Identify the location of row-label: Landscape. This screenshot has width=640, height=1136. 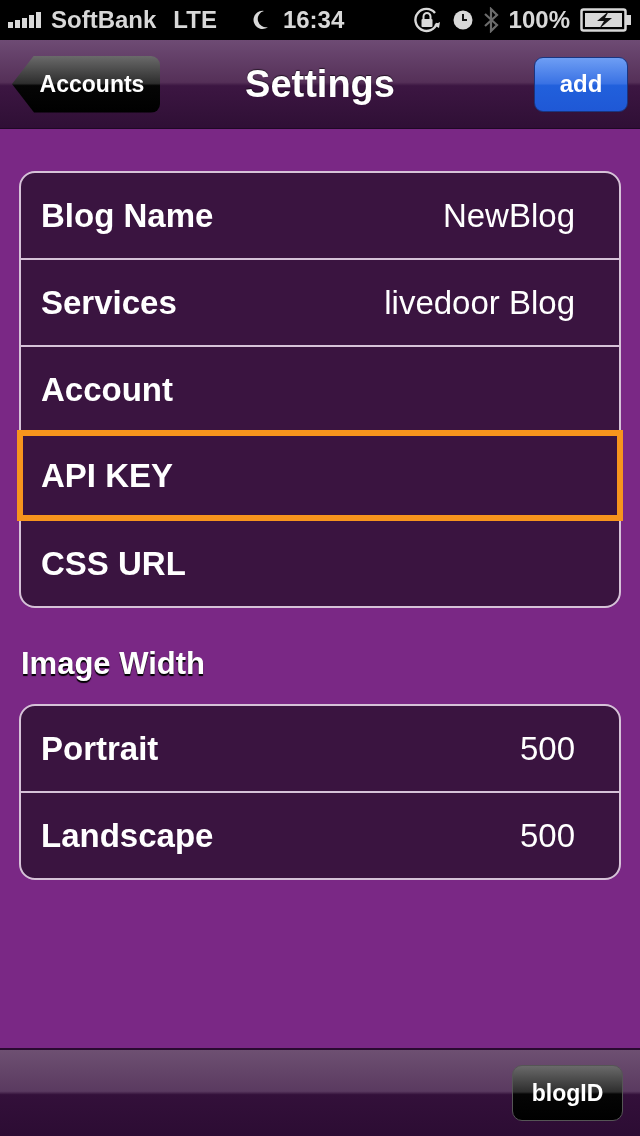
(127, 835).